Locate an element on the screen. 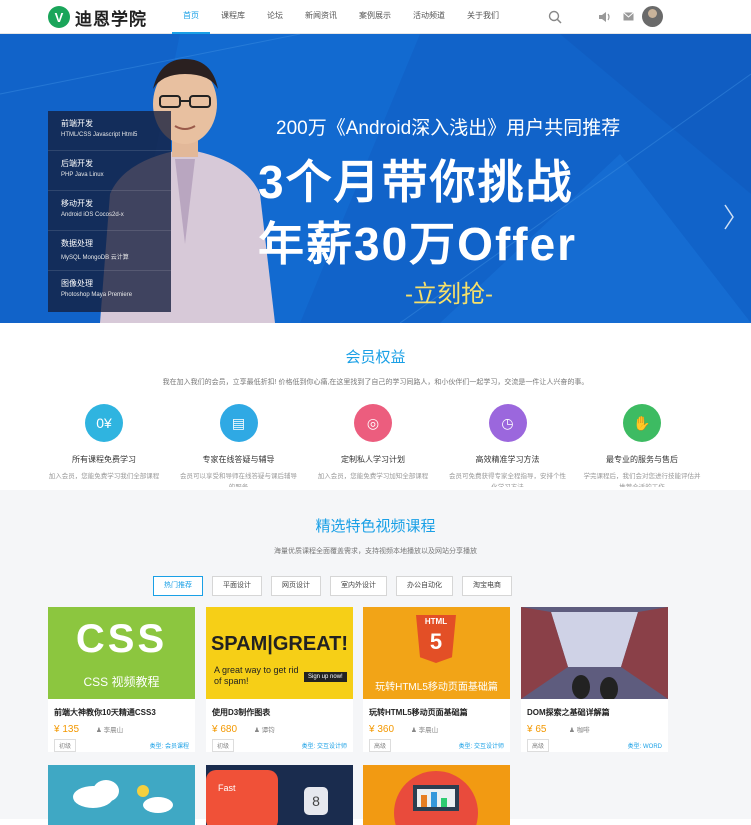  tab-office: 办公自动化 is located at coordinates (424, 586).